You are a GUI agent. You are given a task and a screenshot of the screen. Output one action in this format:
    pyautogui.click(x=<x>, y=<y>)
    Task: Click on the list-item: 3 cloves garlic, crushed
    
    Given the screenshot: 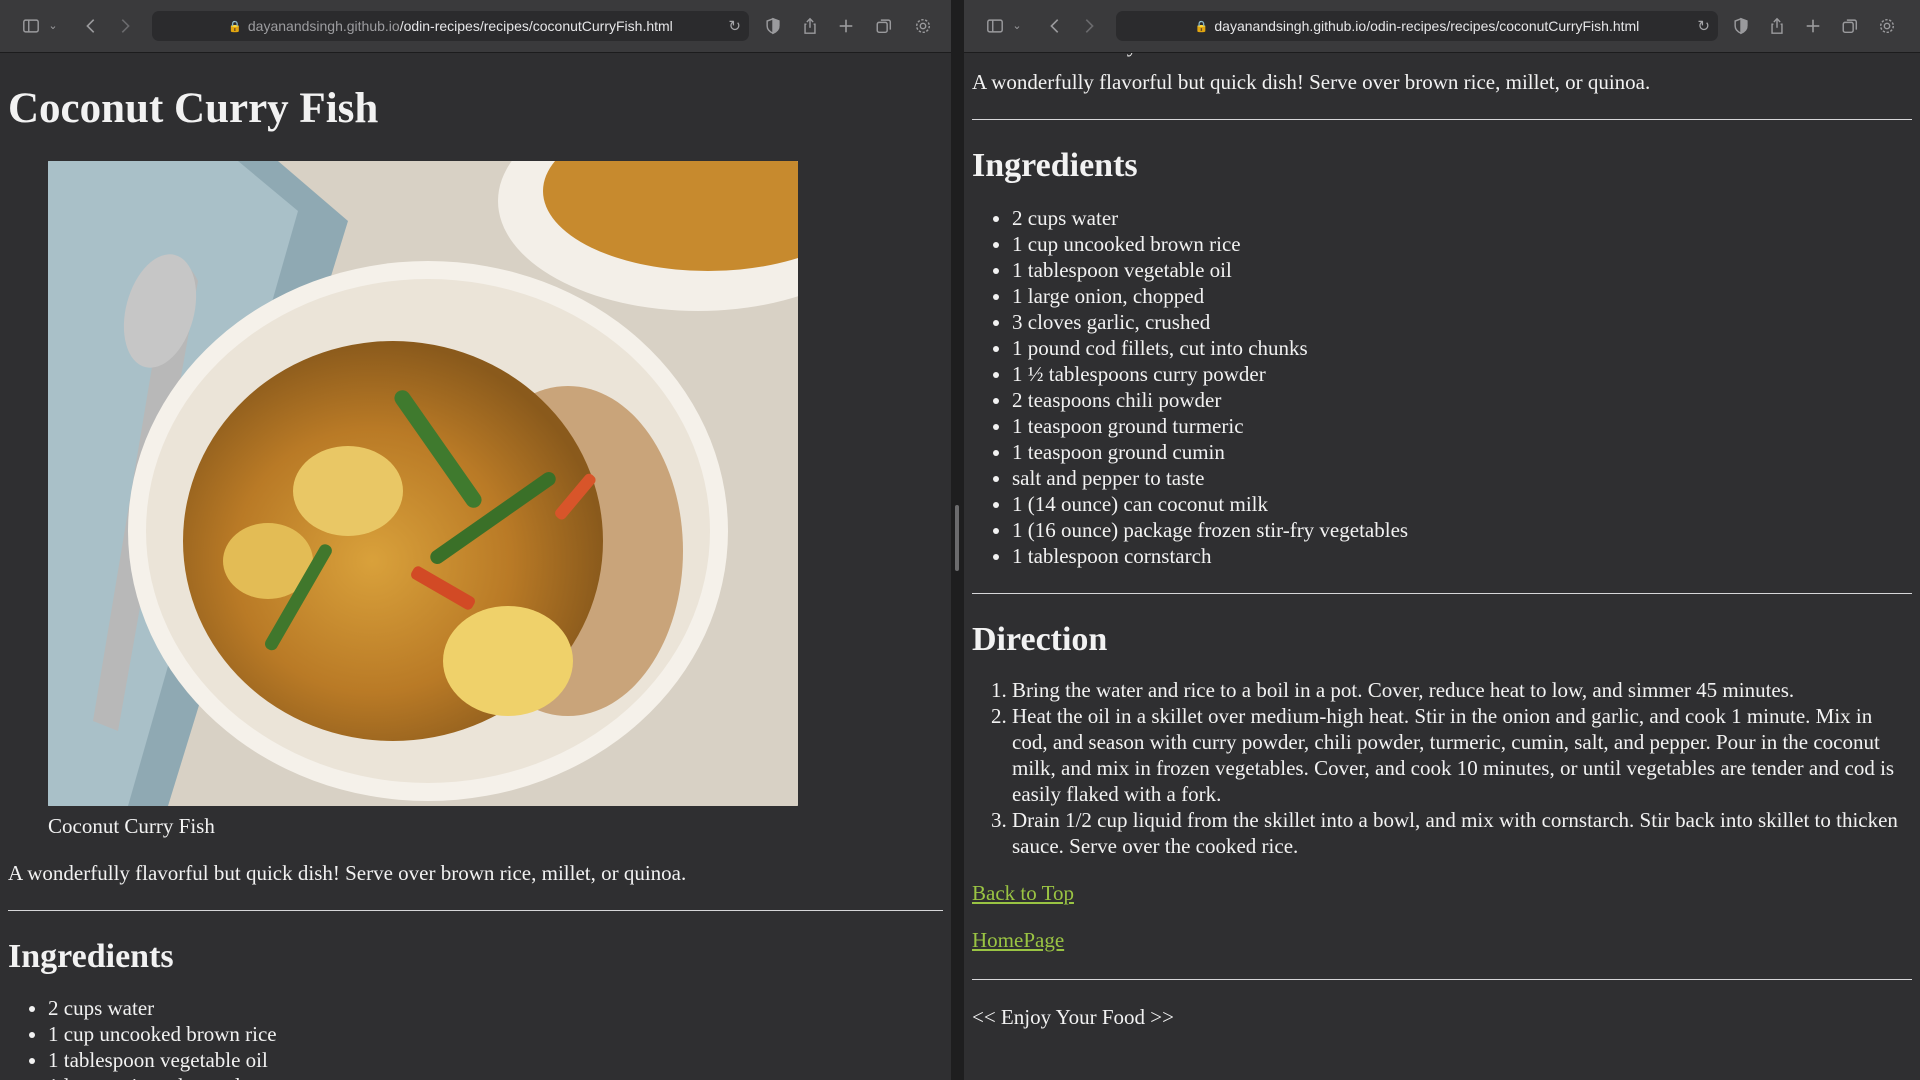 What is the action you would take?
    pyautogui.click(x=1462, y=322)
    